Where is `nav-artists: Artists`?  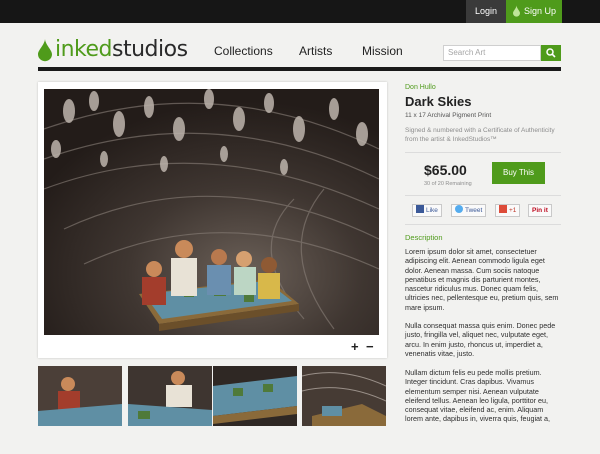
nav-artists: Artists is located at coordinates (315, 51).